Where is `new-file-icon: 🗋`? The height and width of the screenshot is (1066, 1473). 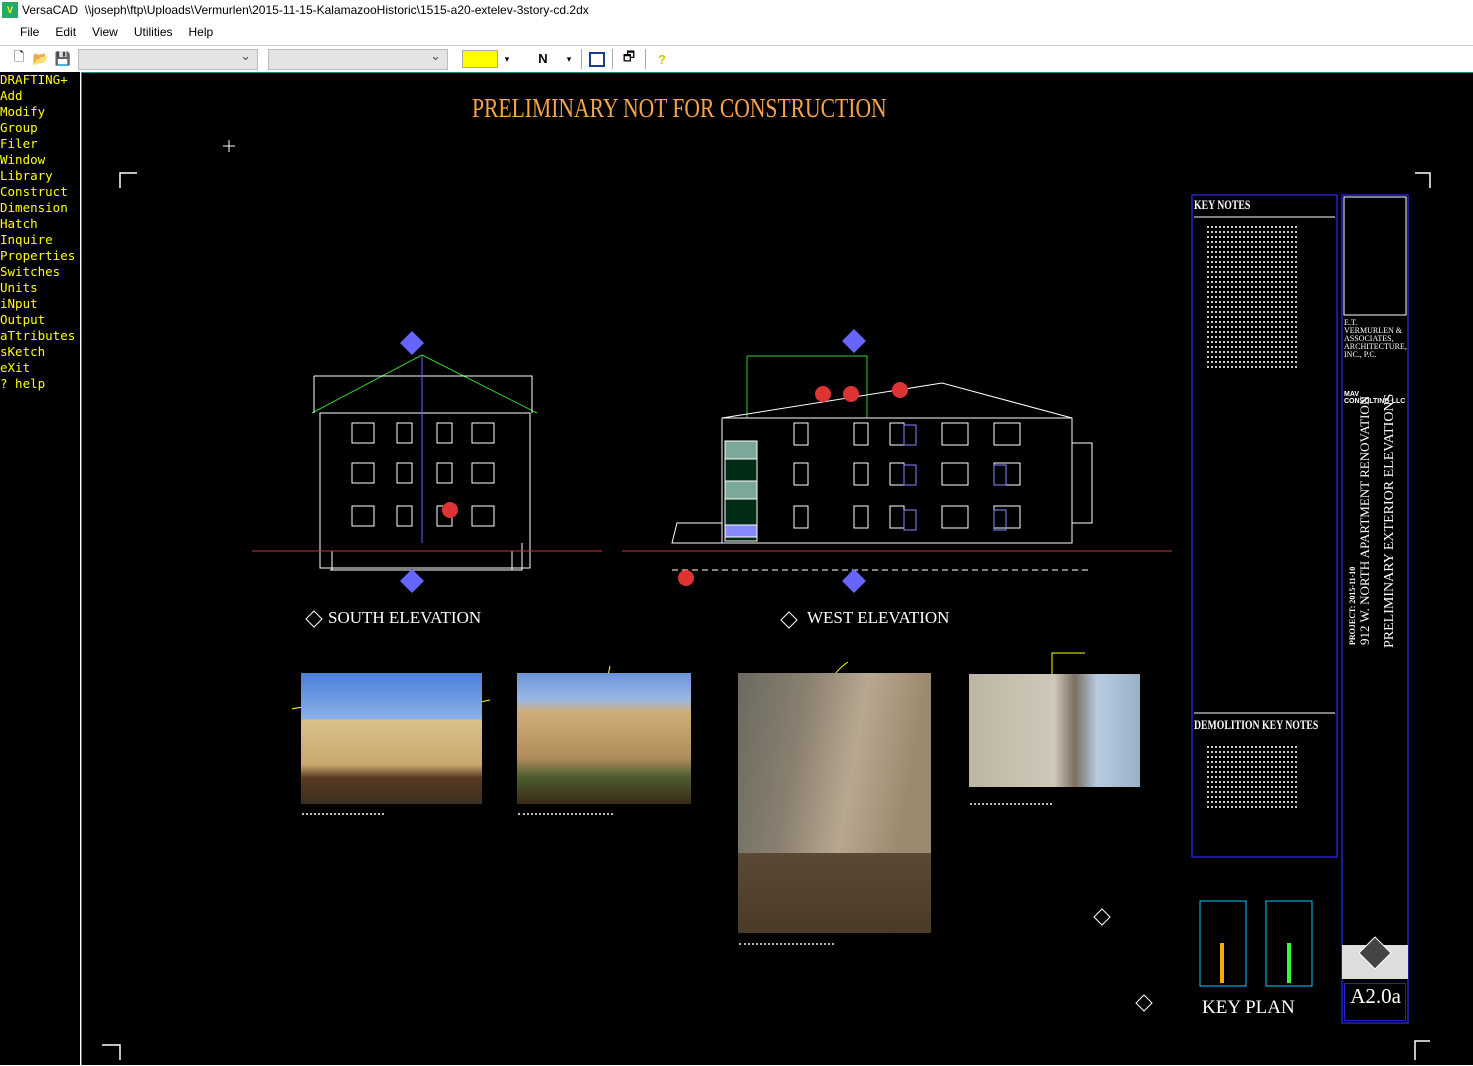 new-file-icon: 🗋 is located at coordinates (19, 58).